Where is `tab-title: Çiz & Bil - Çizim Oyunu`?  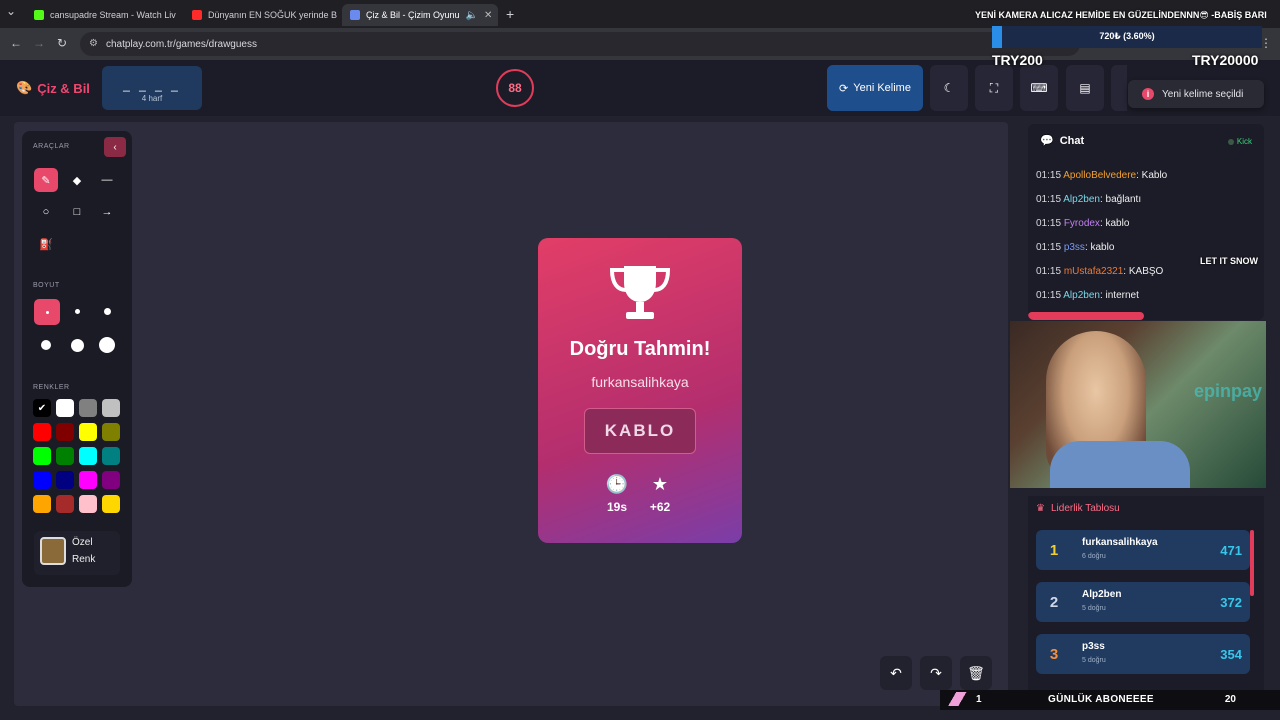
tab-title: Çiz & Bil - Çizim Oyunu is located at coordinates (413, 15).